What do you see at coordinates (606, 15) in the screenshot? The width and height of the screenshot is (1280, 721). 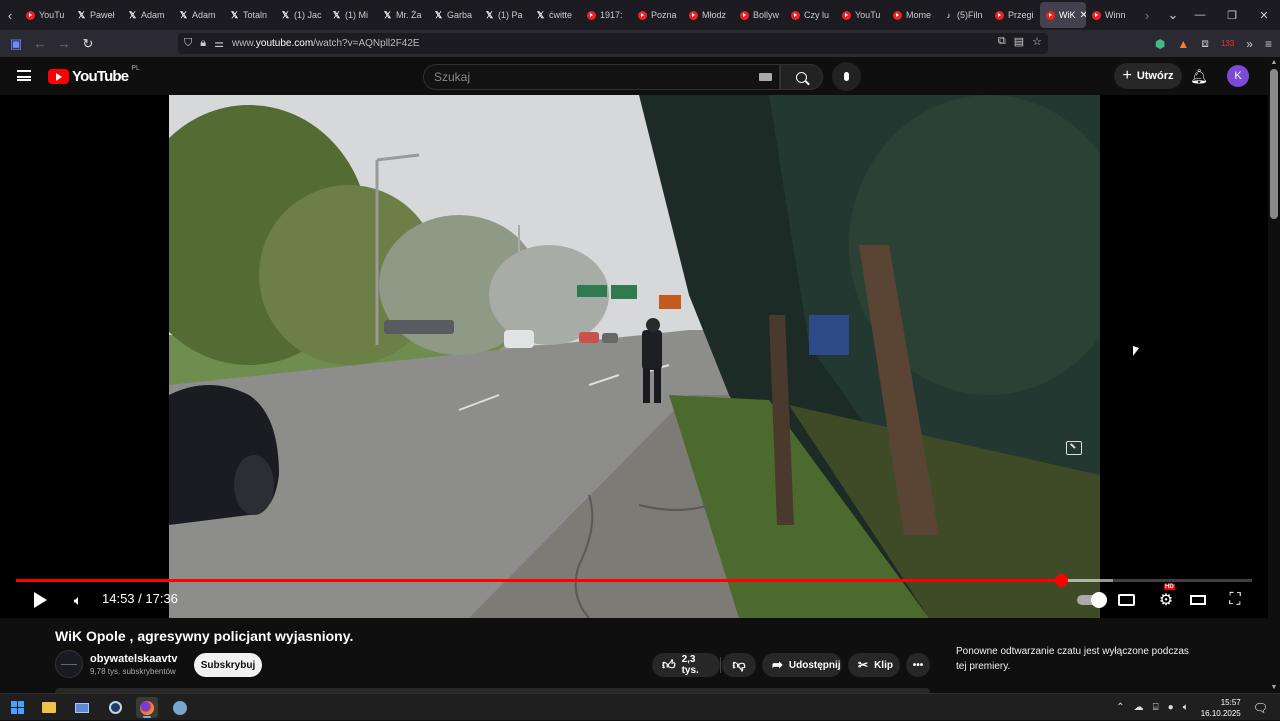 I see `browser-tab: 1917:` at bounding box center [606, 15].